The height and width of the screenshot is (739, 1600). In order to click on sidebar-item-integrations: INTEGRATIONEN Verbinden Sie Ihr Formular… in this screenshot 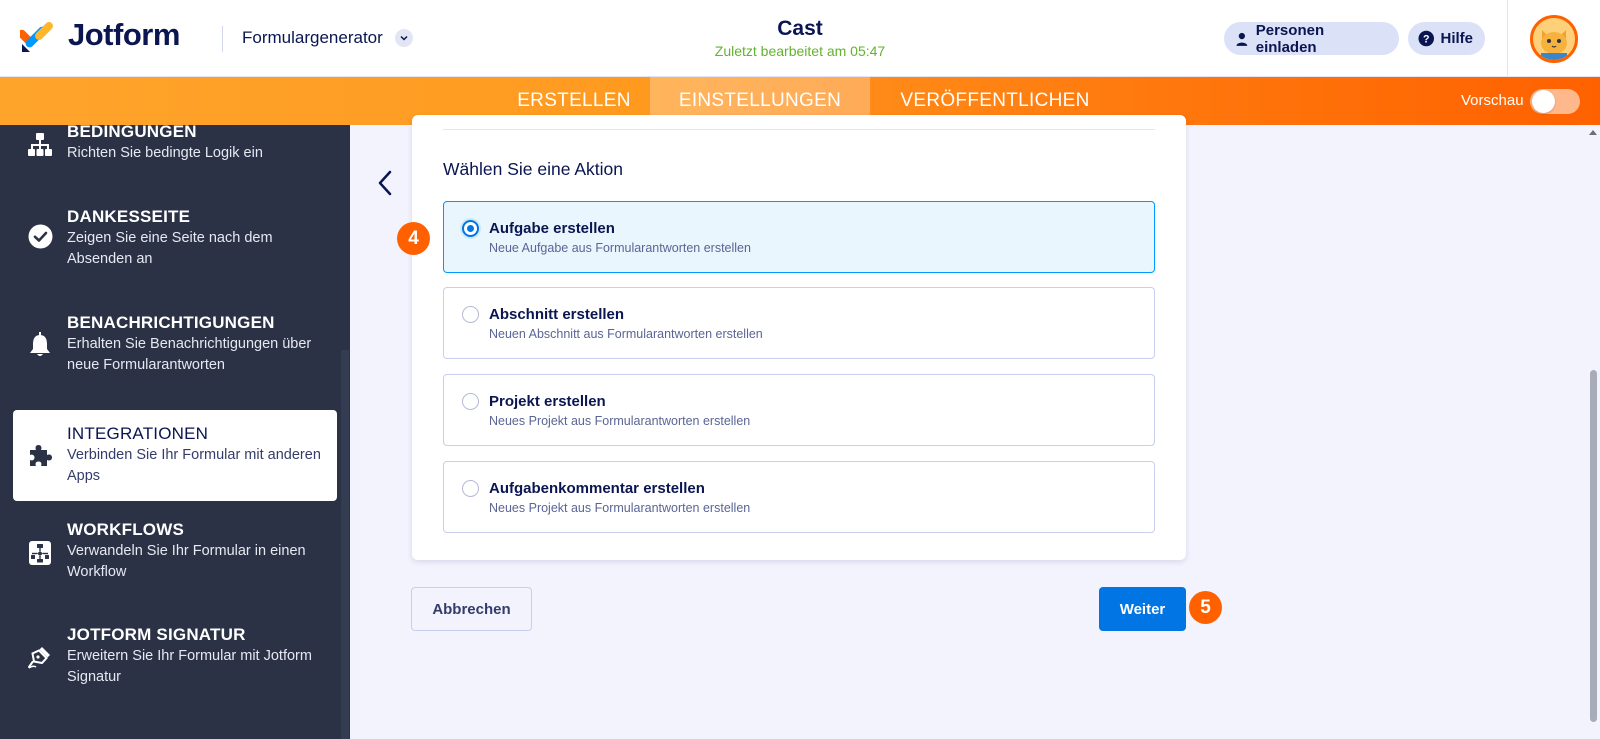, I will do `click(175, 455)`.